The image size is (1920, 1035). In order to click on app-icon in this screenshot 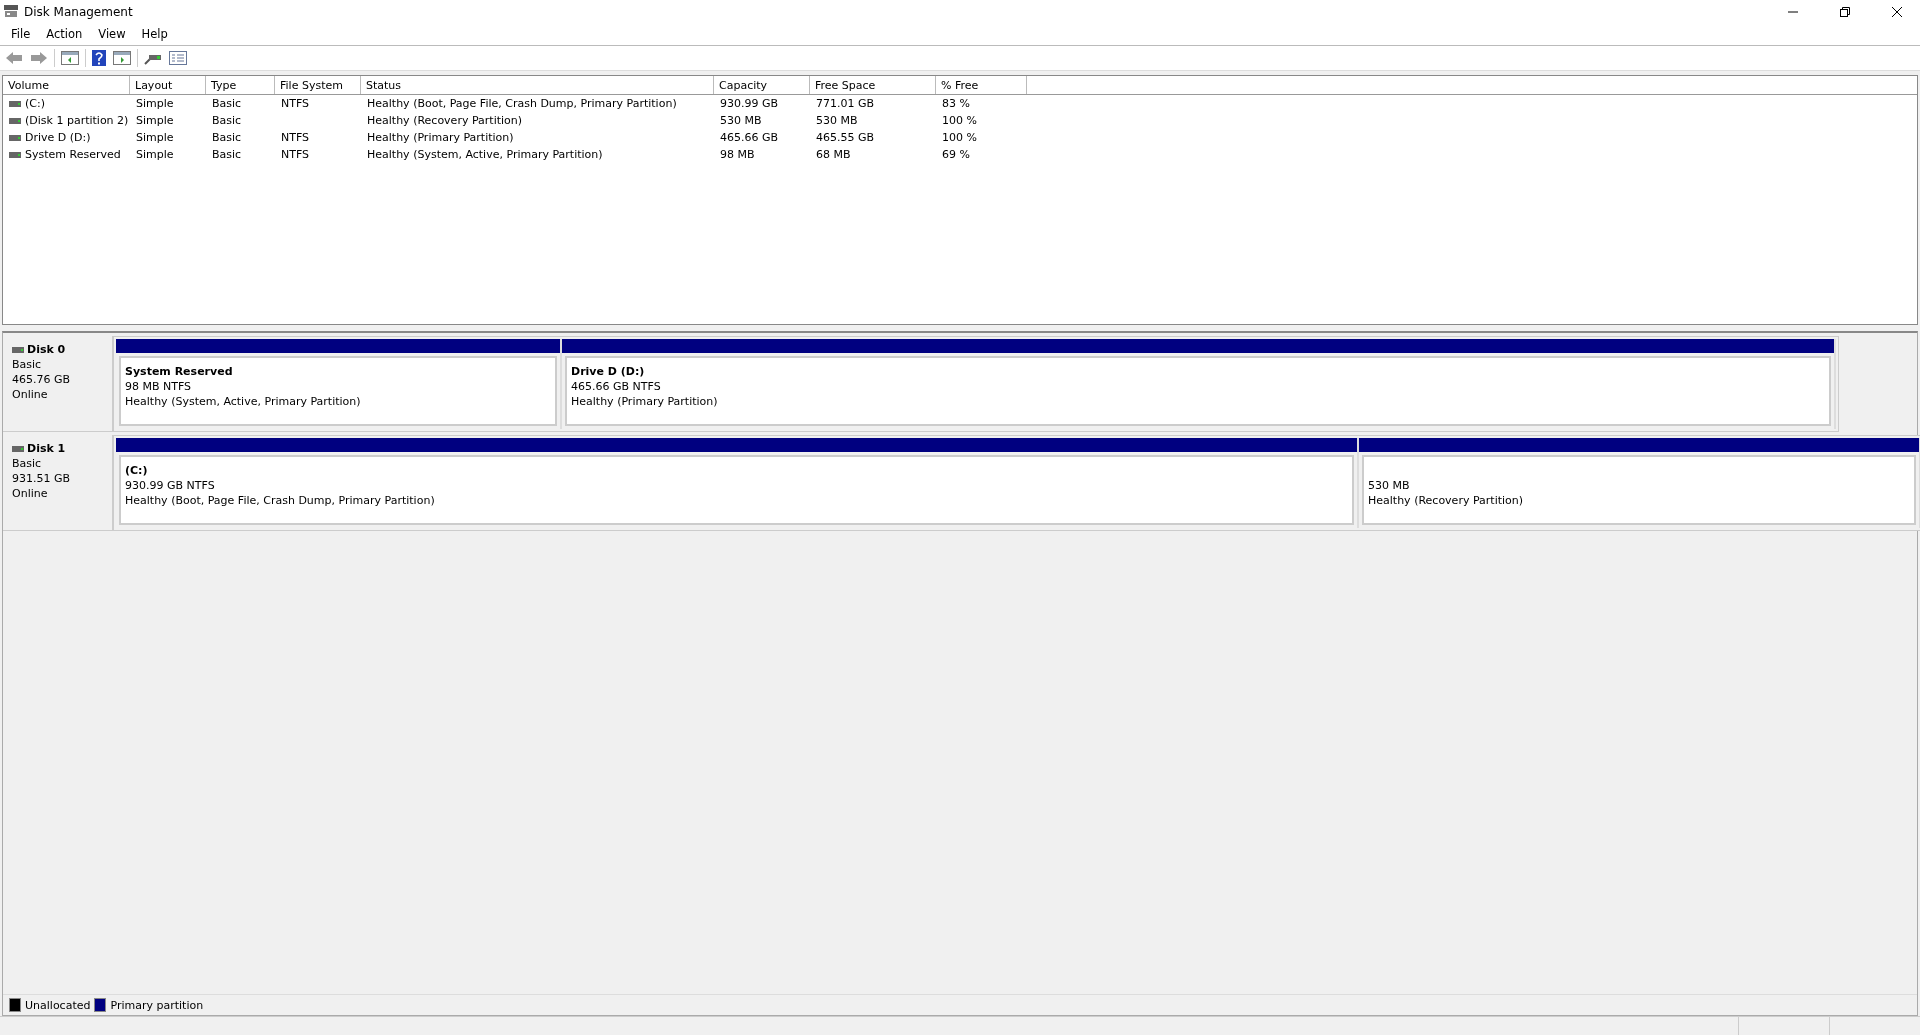, I will do `click(11, 11)`.